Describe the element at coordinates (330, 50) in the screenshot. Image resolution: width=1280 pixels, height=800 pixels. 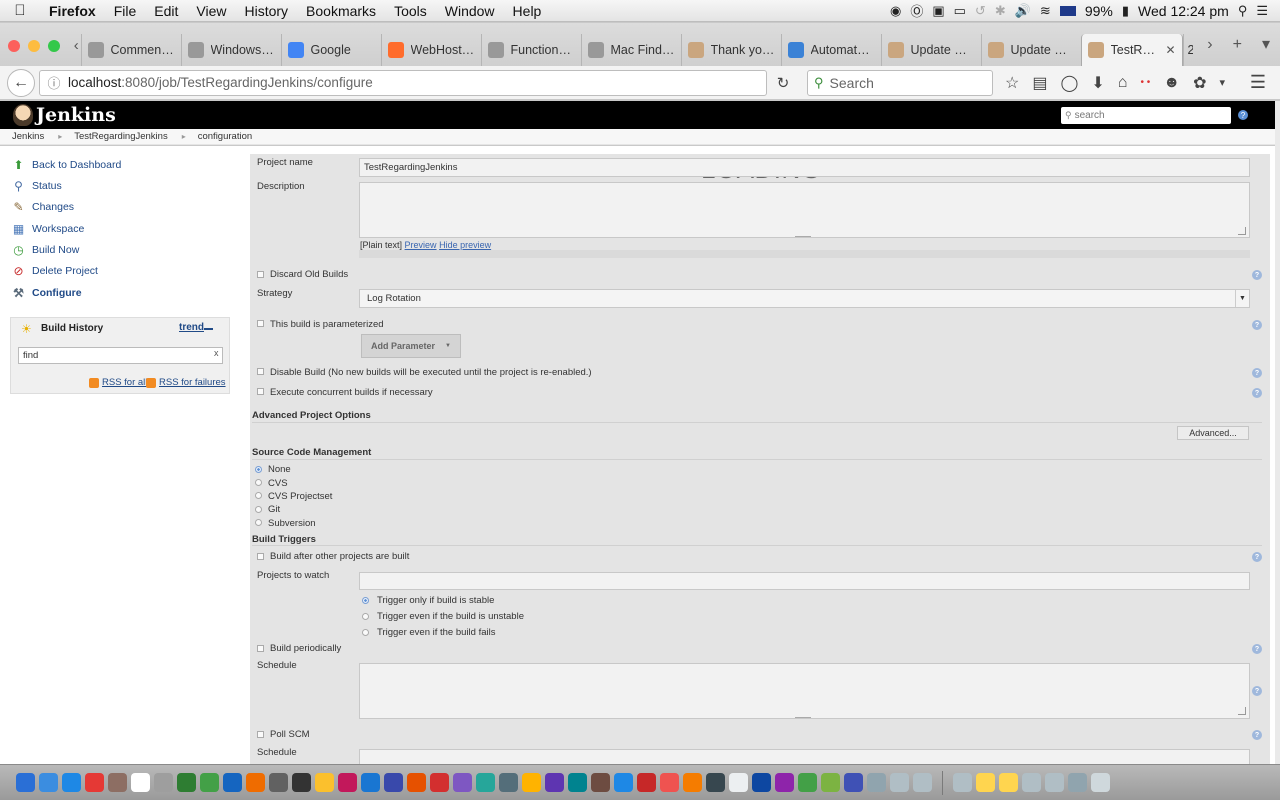
I see `tab: Google` at that location.